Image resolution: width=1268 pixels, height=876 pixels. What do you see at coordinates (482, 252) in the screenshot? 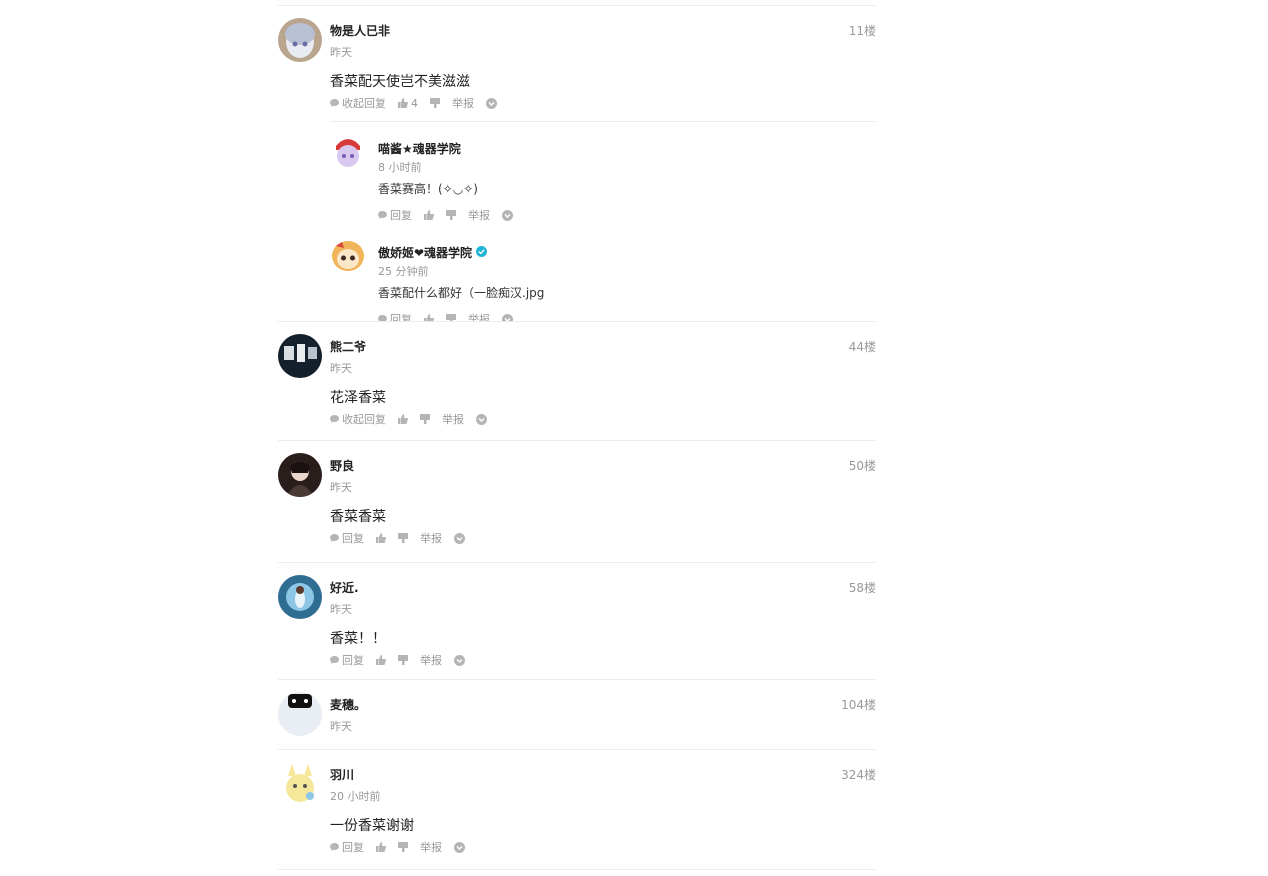
I see `verified-badge-icon` at bounding box center [482, 252].